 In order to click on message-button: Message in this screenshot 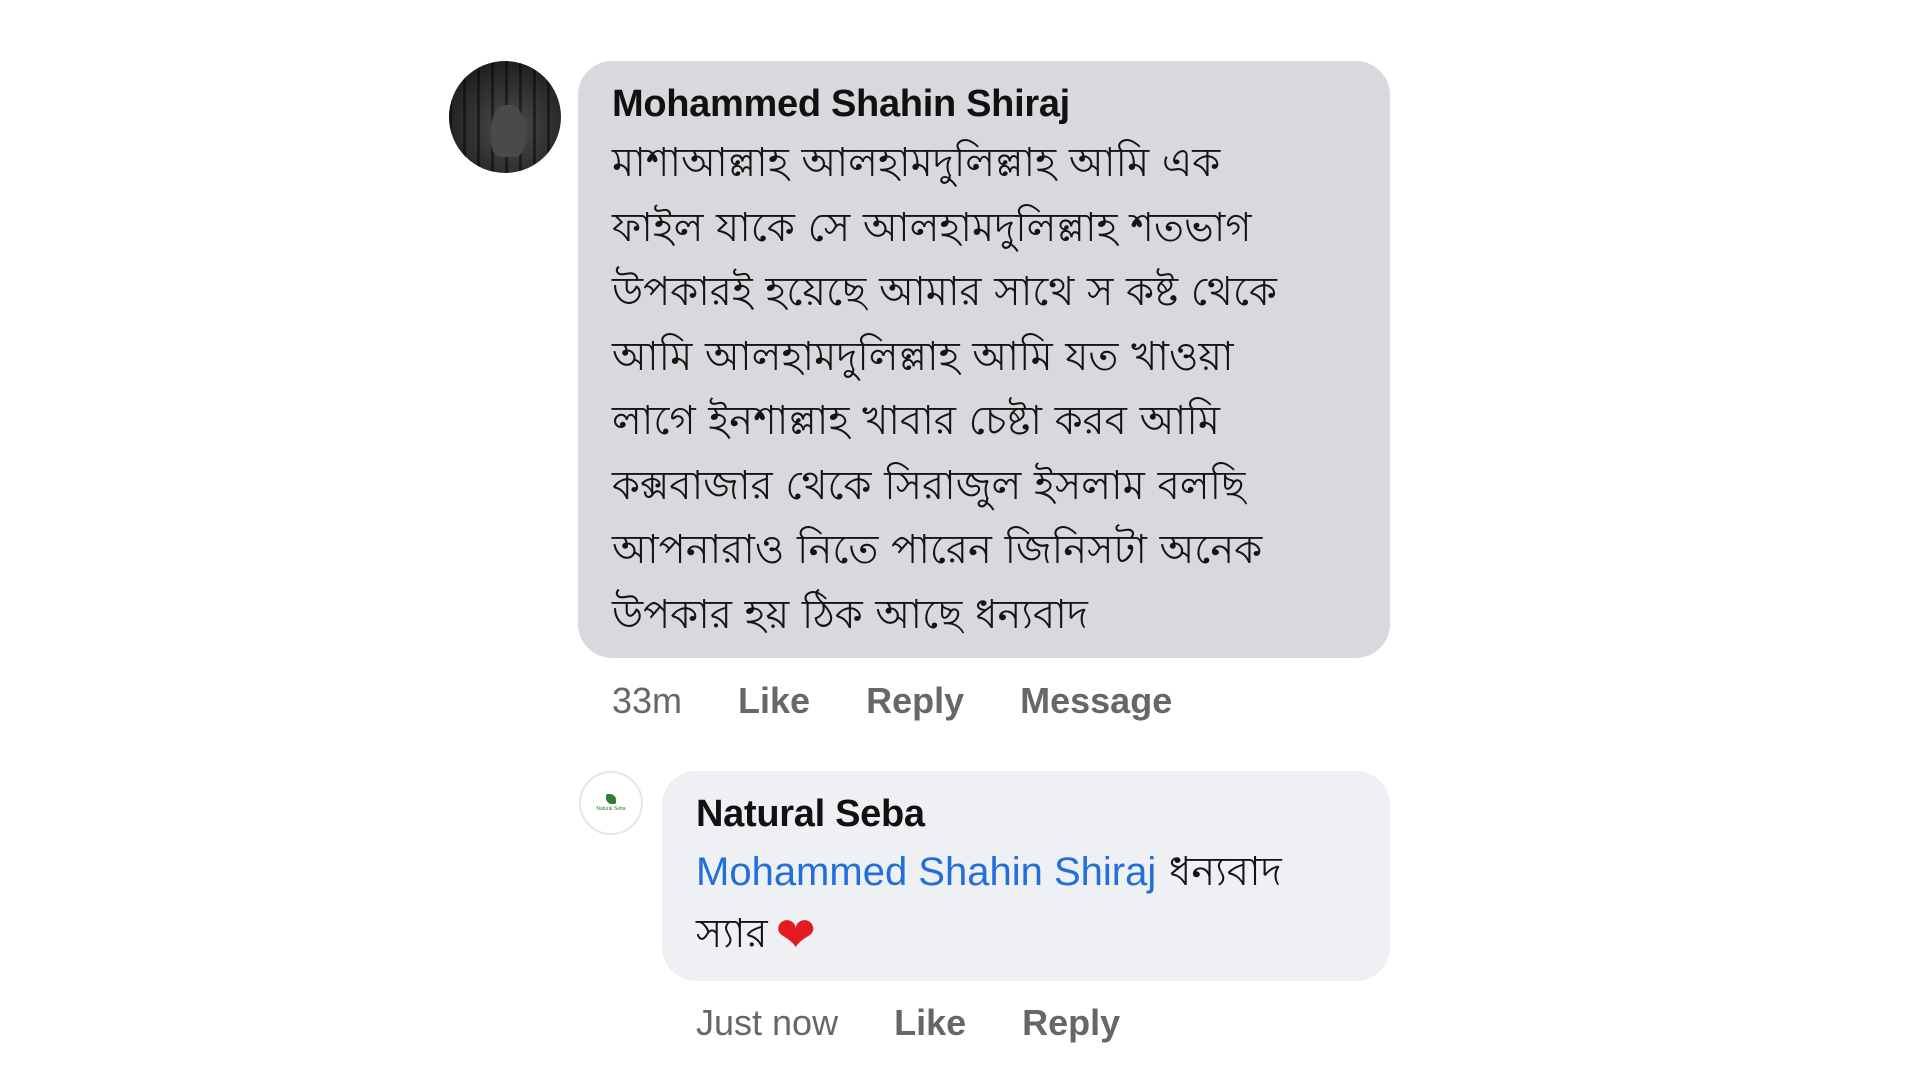, I will do `click(1096, 701)`.